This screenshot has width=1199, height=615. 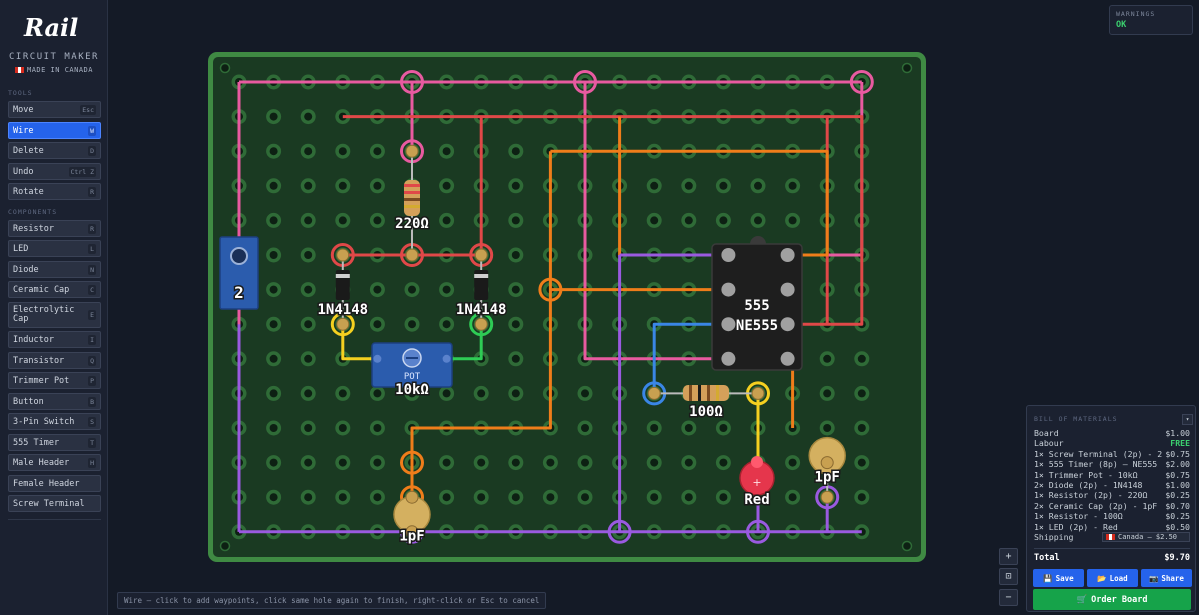 I want to click on component-label: 2, so click(x=239, y=292).